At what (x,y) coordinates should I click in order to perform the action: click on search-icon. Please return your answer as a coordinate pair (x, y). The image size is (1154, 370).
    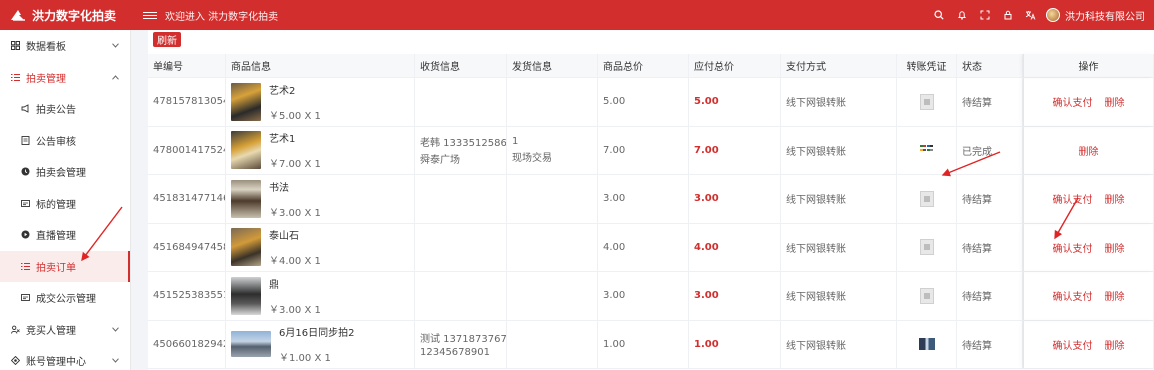
    Looking at the image, I should click on (938, 15).